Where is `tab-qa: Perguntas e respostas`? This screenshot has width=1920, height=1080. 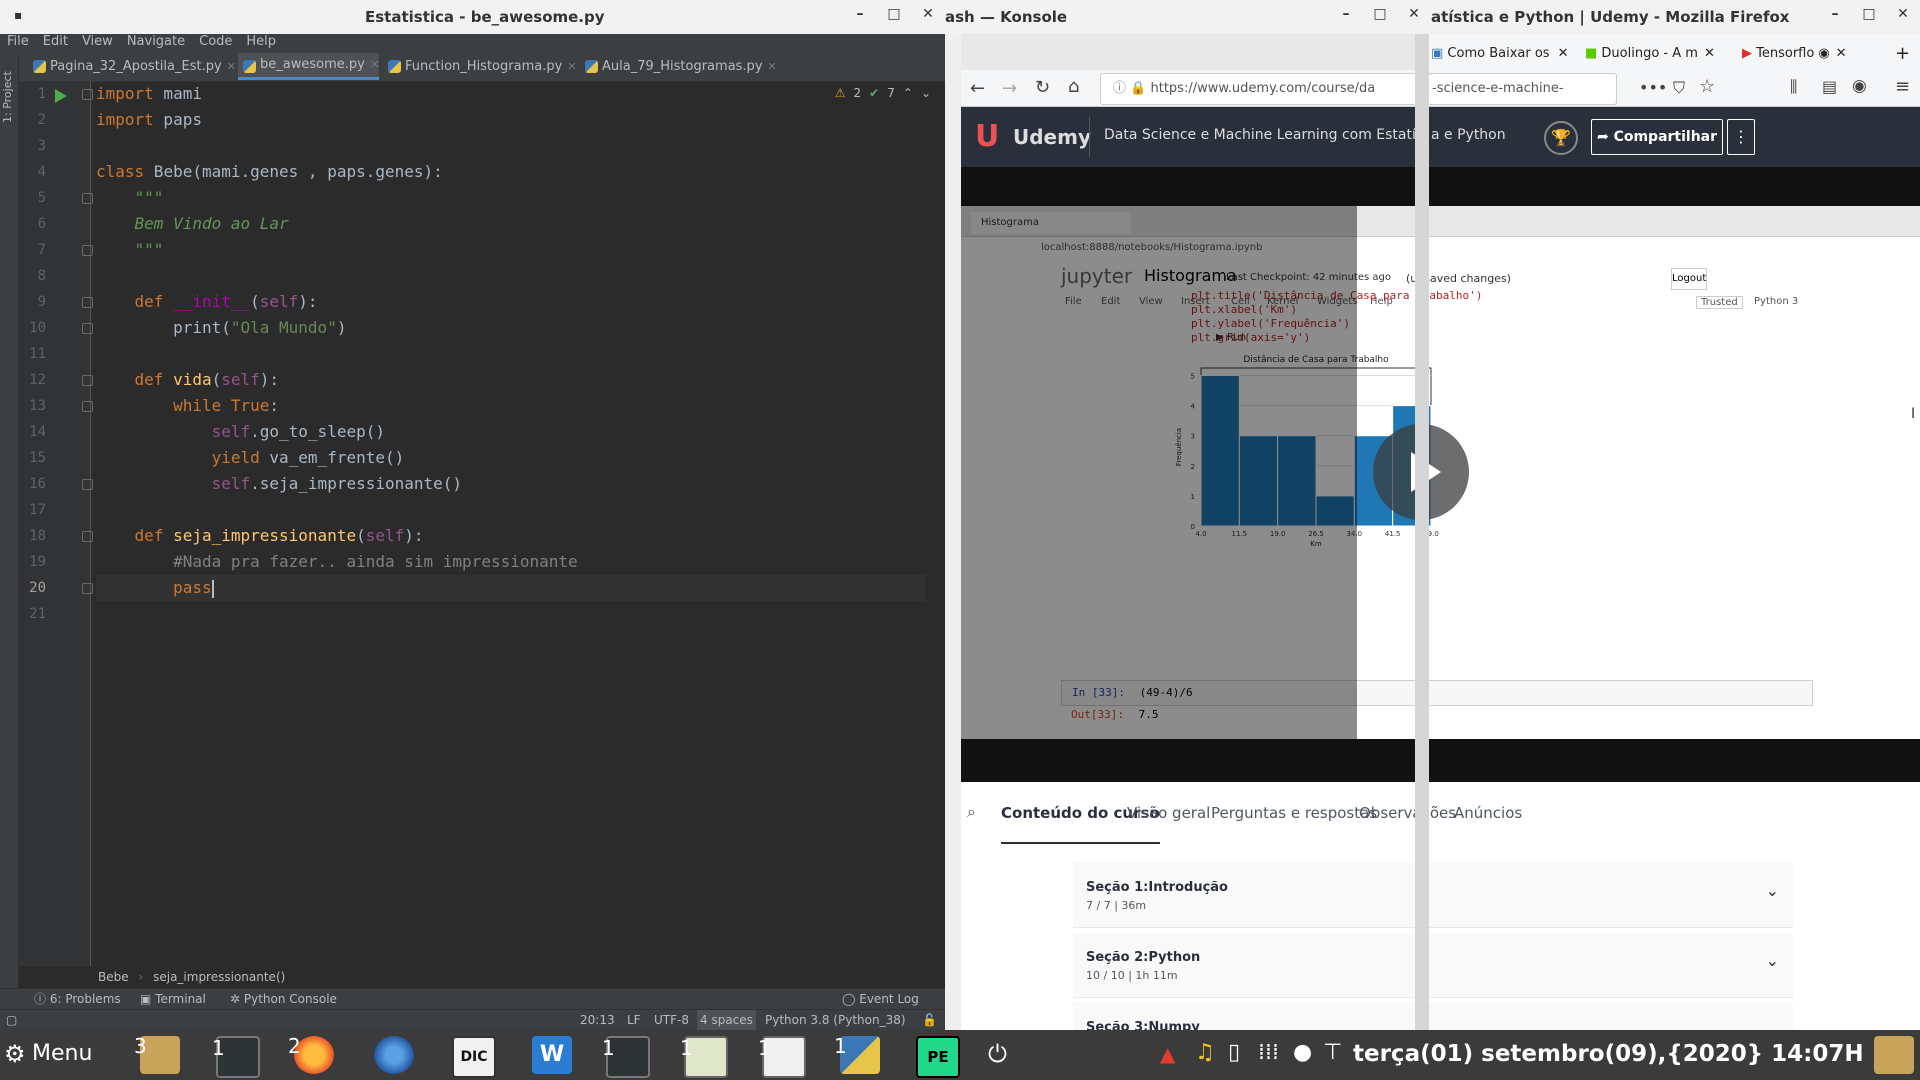 tab-qa: Perguntas e respostas is located at coordinates (1294, 813).